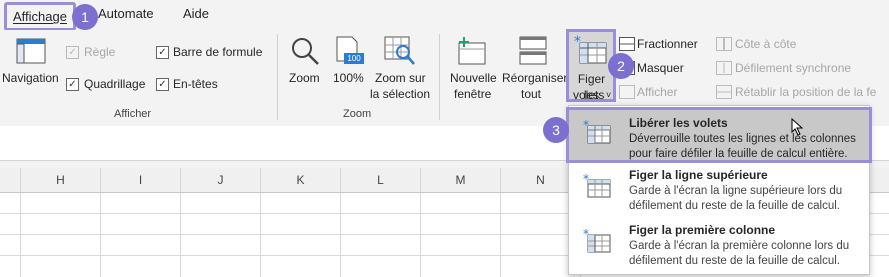 This screenshot has width=889, height=277. I want to click on column-header: M, so click(461, 180).